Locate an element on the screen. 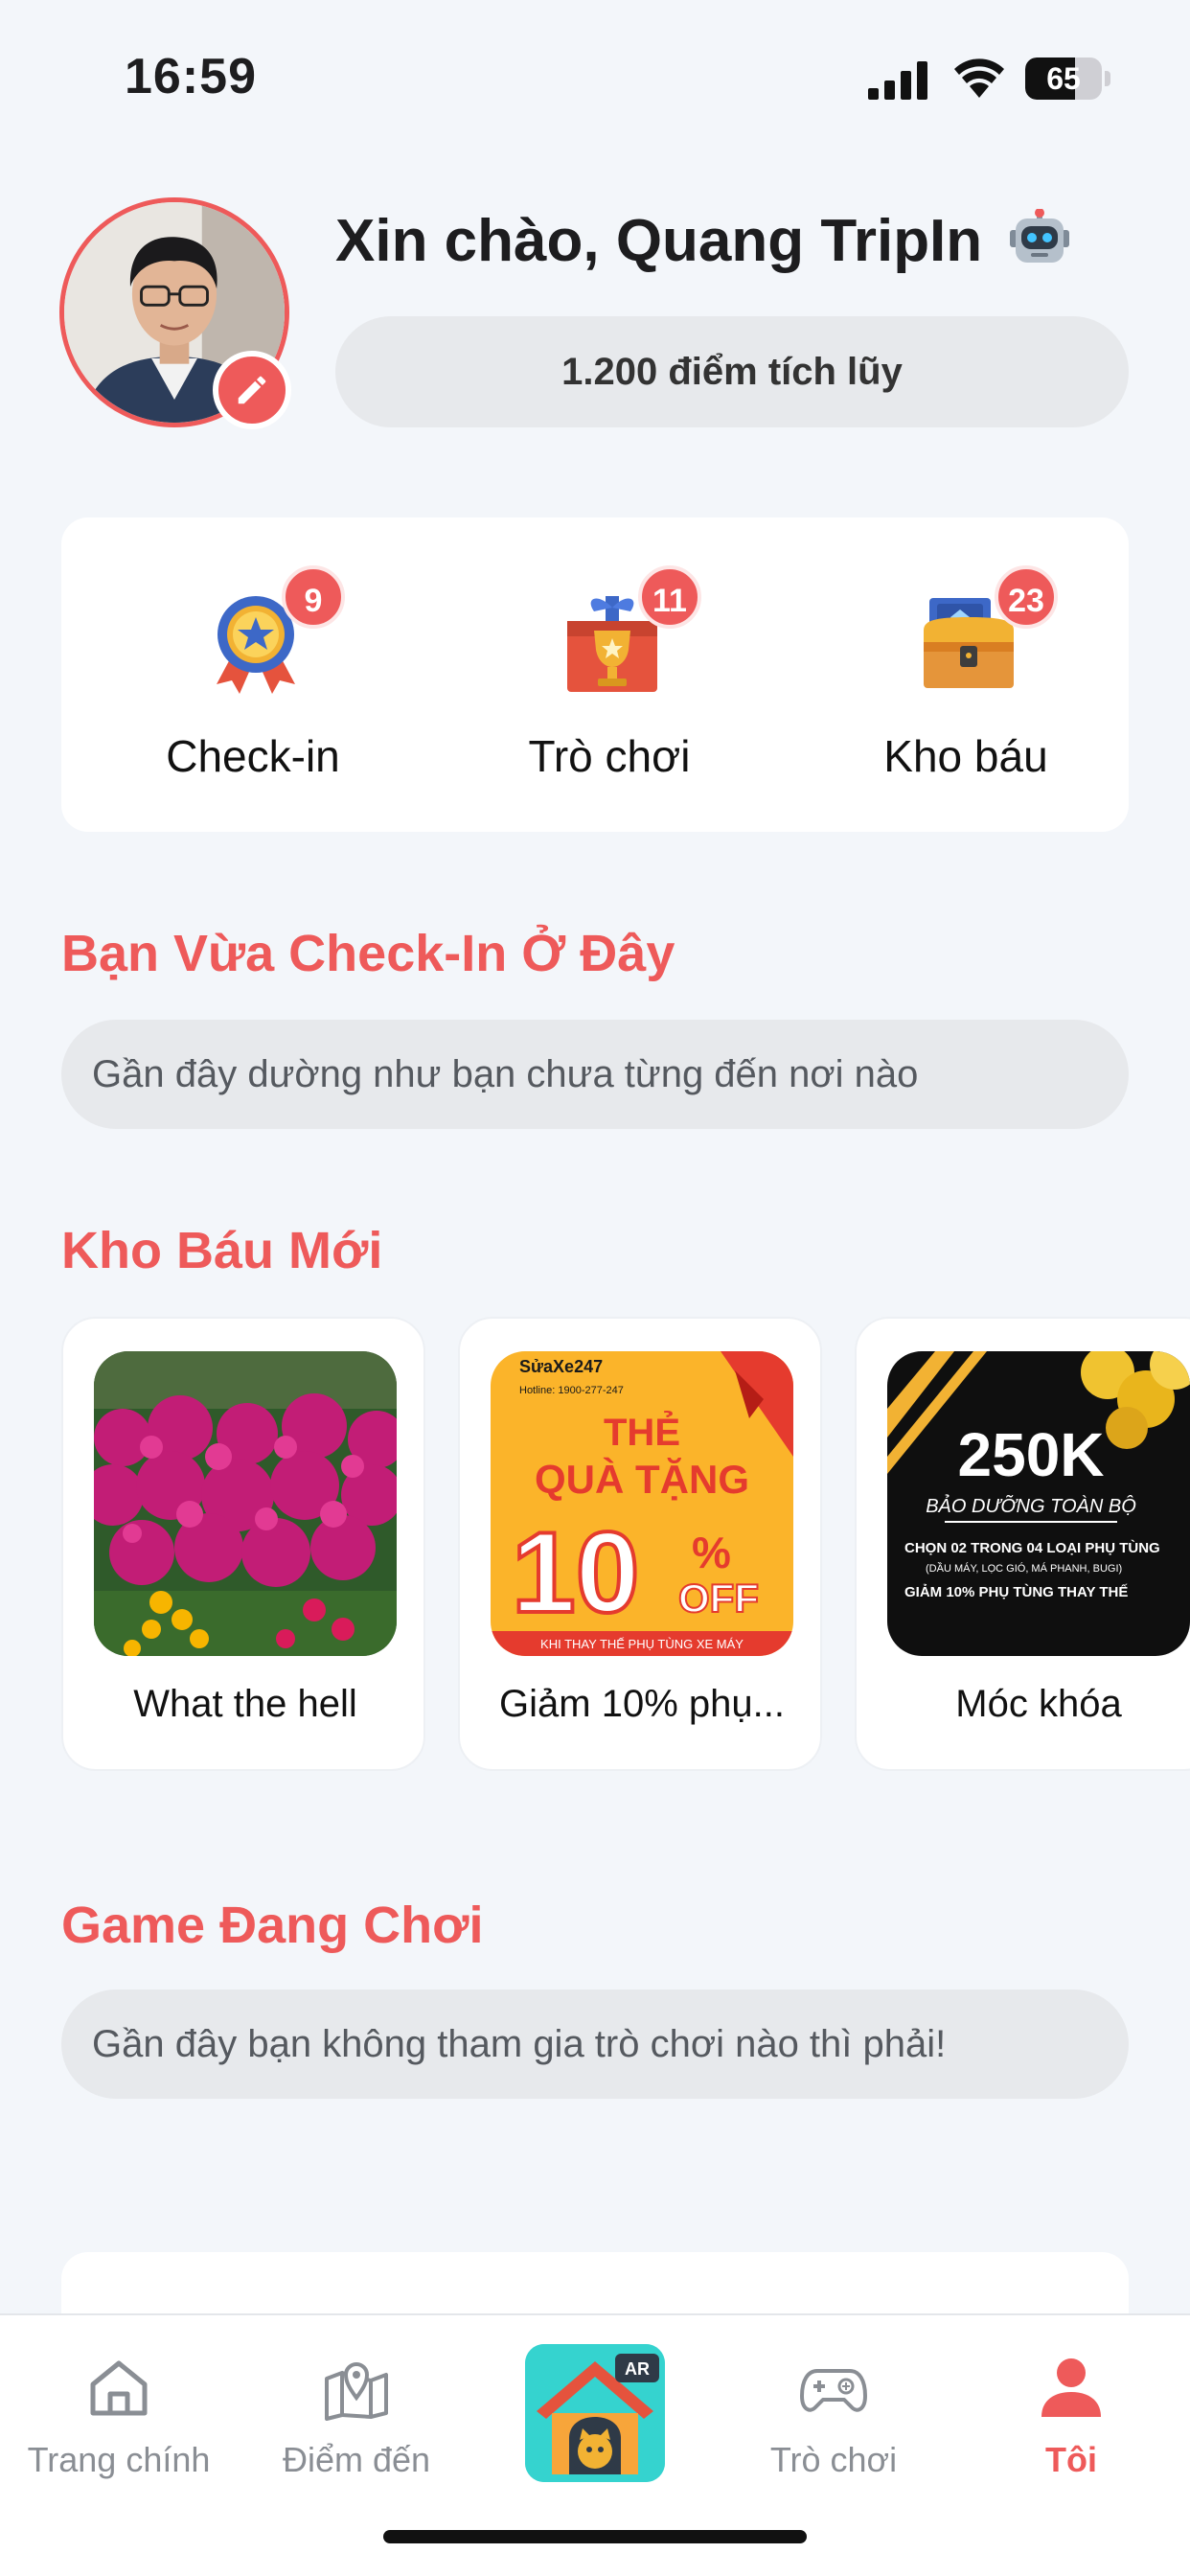 The height and width of the screenshot is (2576, 1190). offer-line-1: CHỌN 02 TRONG 04 LOẠI PHỤ TÙNG is located at coordinates (1032, 1547).